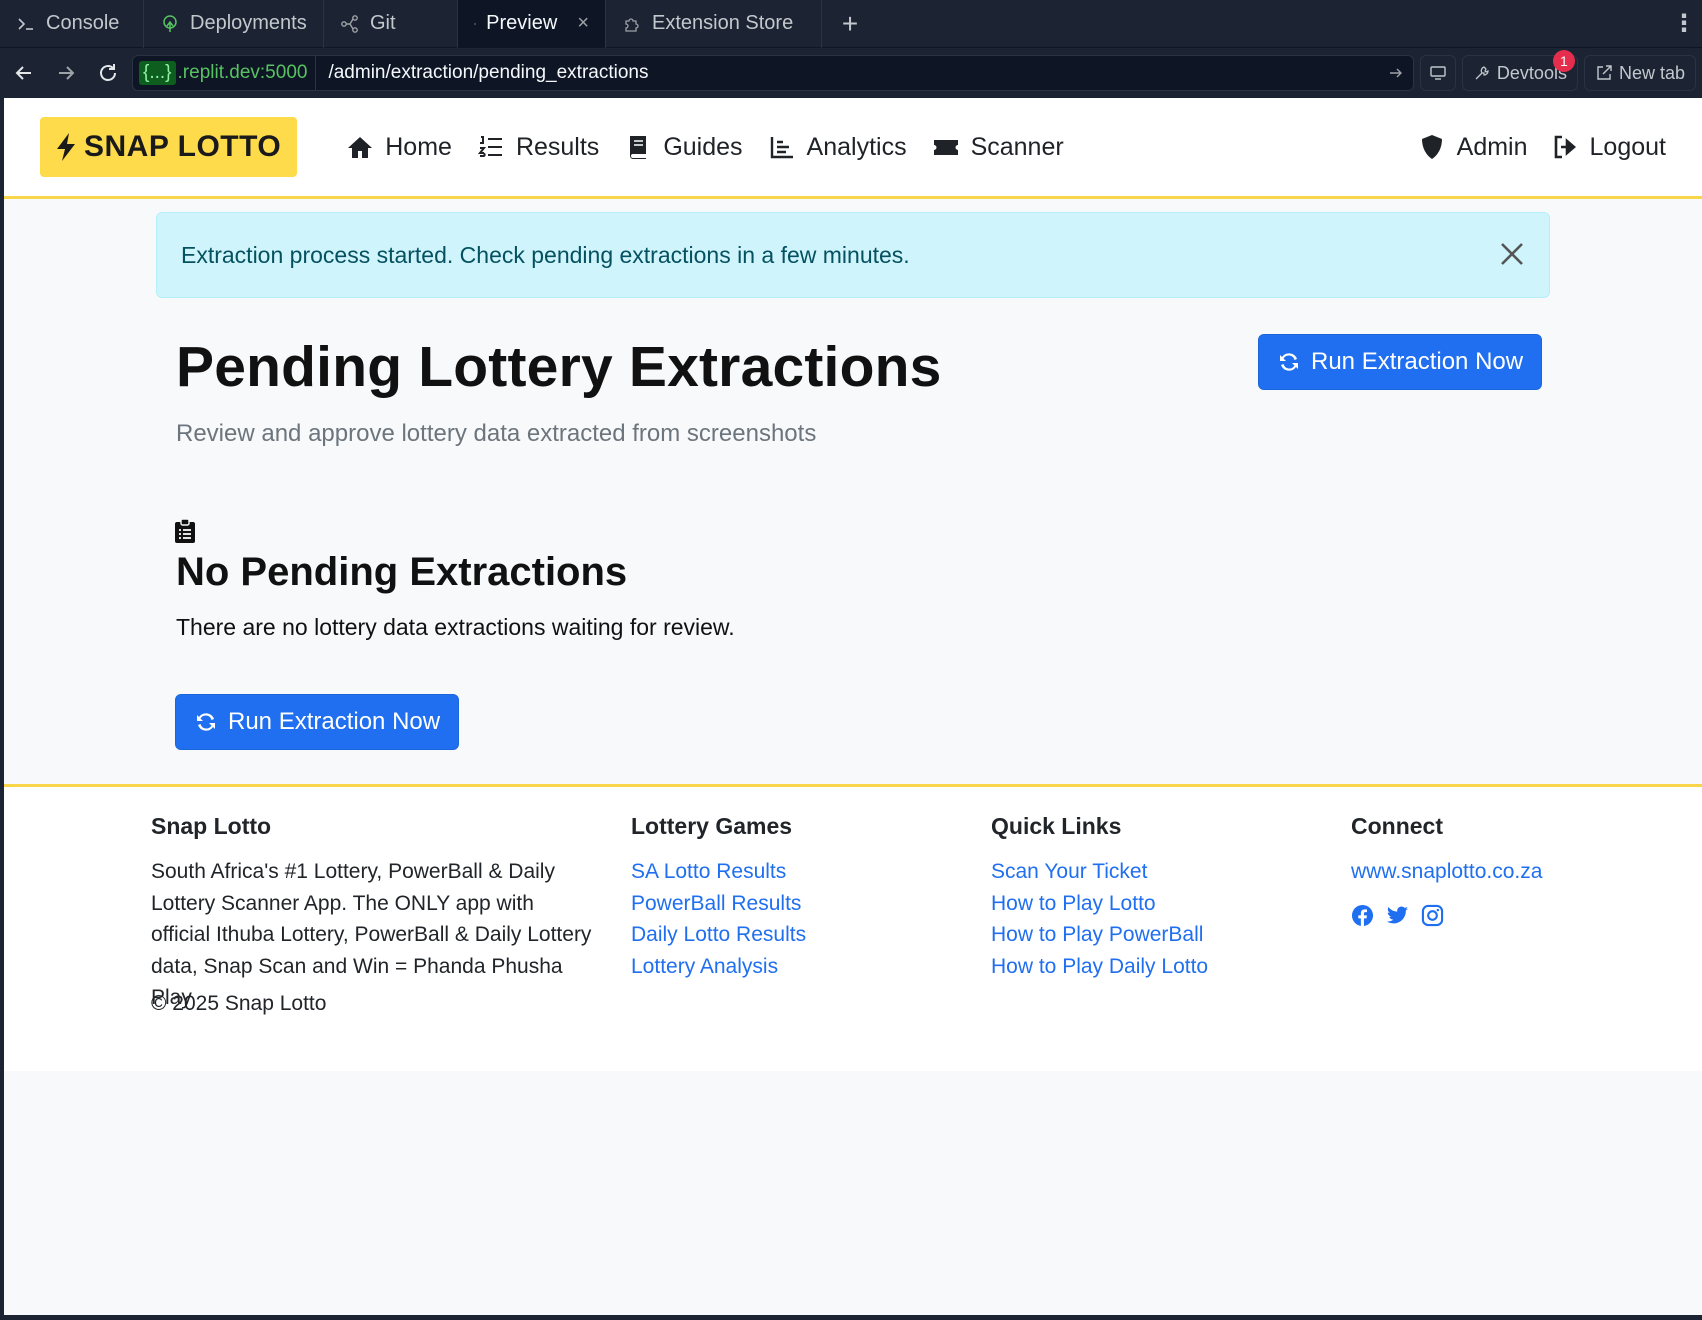  I want to click on url-host: {...} .replit.dev:5000, so click(225, 73).